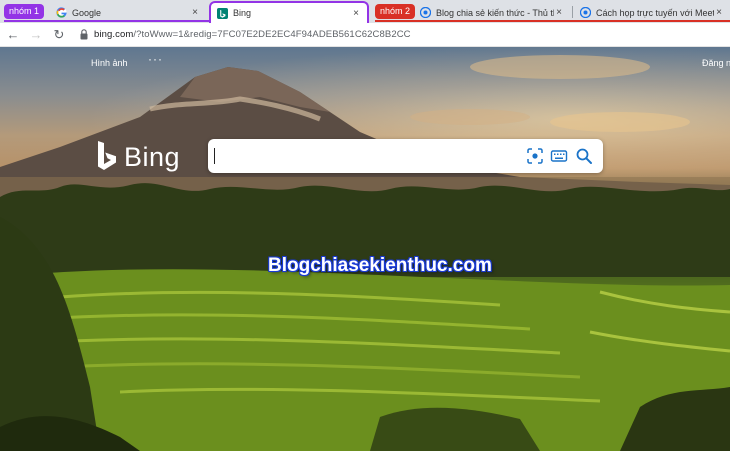  Describe the element at coordinates (716, 63) in the screenshot. I see `signin-link: Đăng n` at that location.